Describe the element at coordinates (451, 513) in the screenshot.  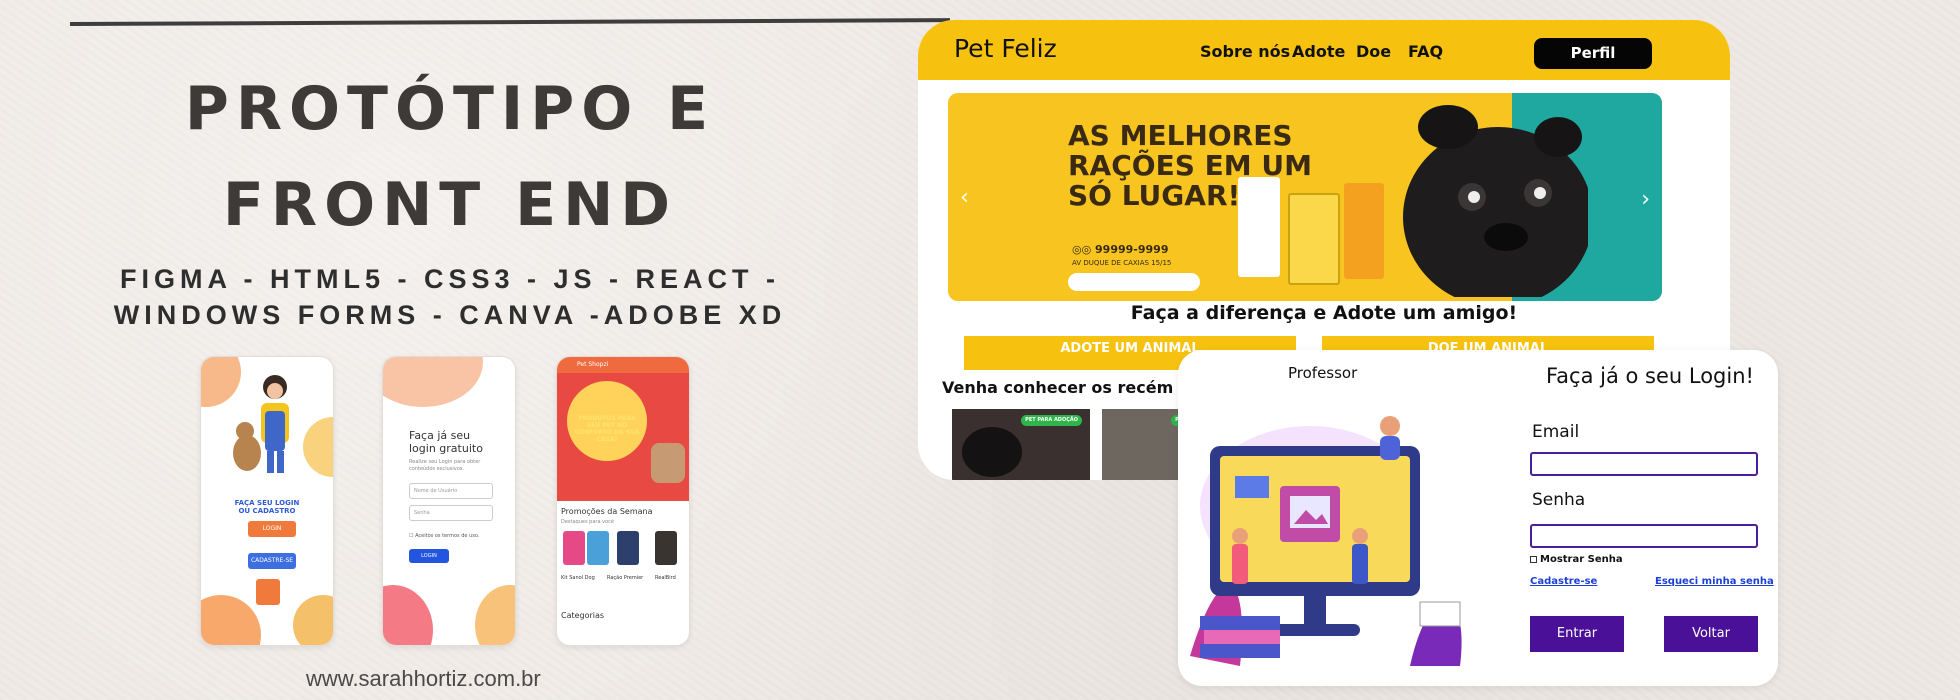
I see `phone2-password-input: Senha` at that location.